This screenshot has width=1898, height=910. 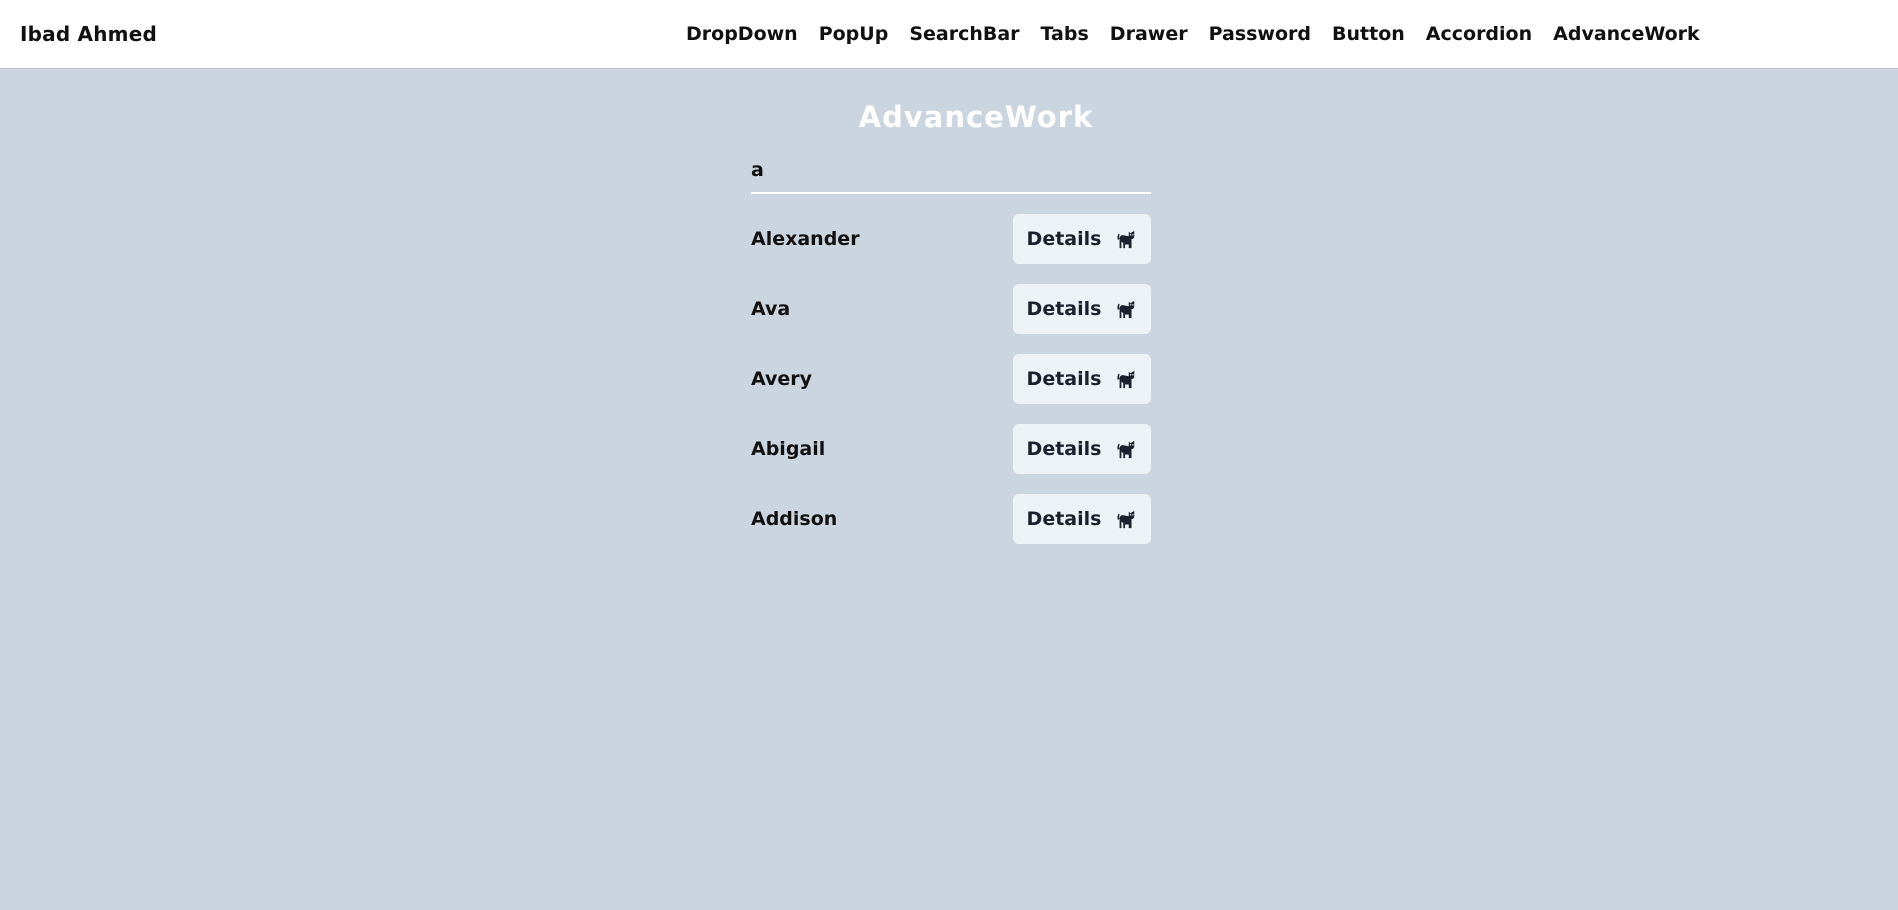 What do you see at coordinates (1149, 34) in the screenshot?
I see `nav-link-drawer: Drawer` at bounding box center [1149, 34].